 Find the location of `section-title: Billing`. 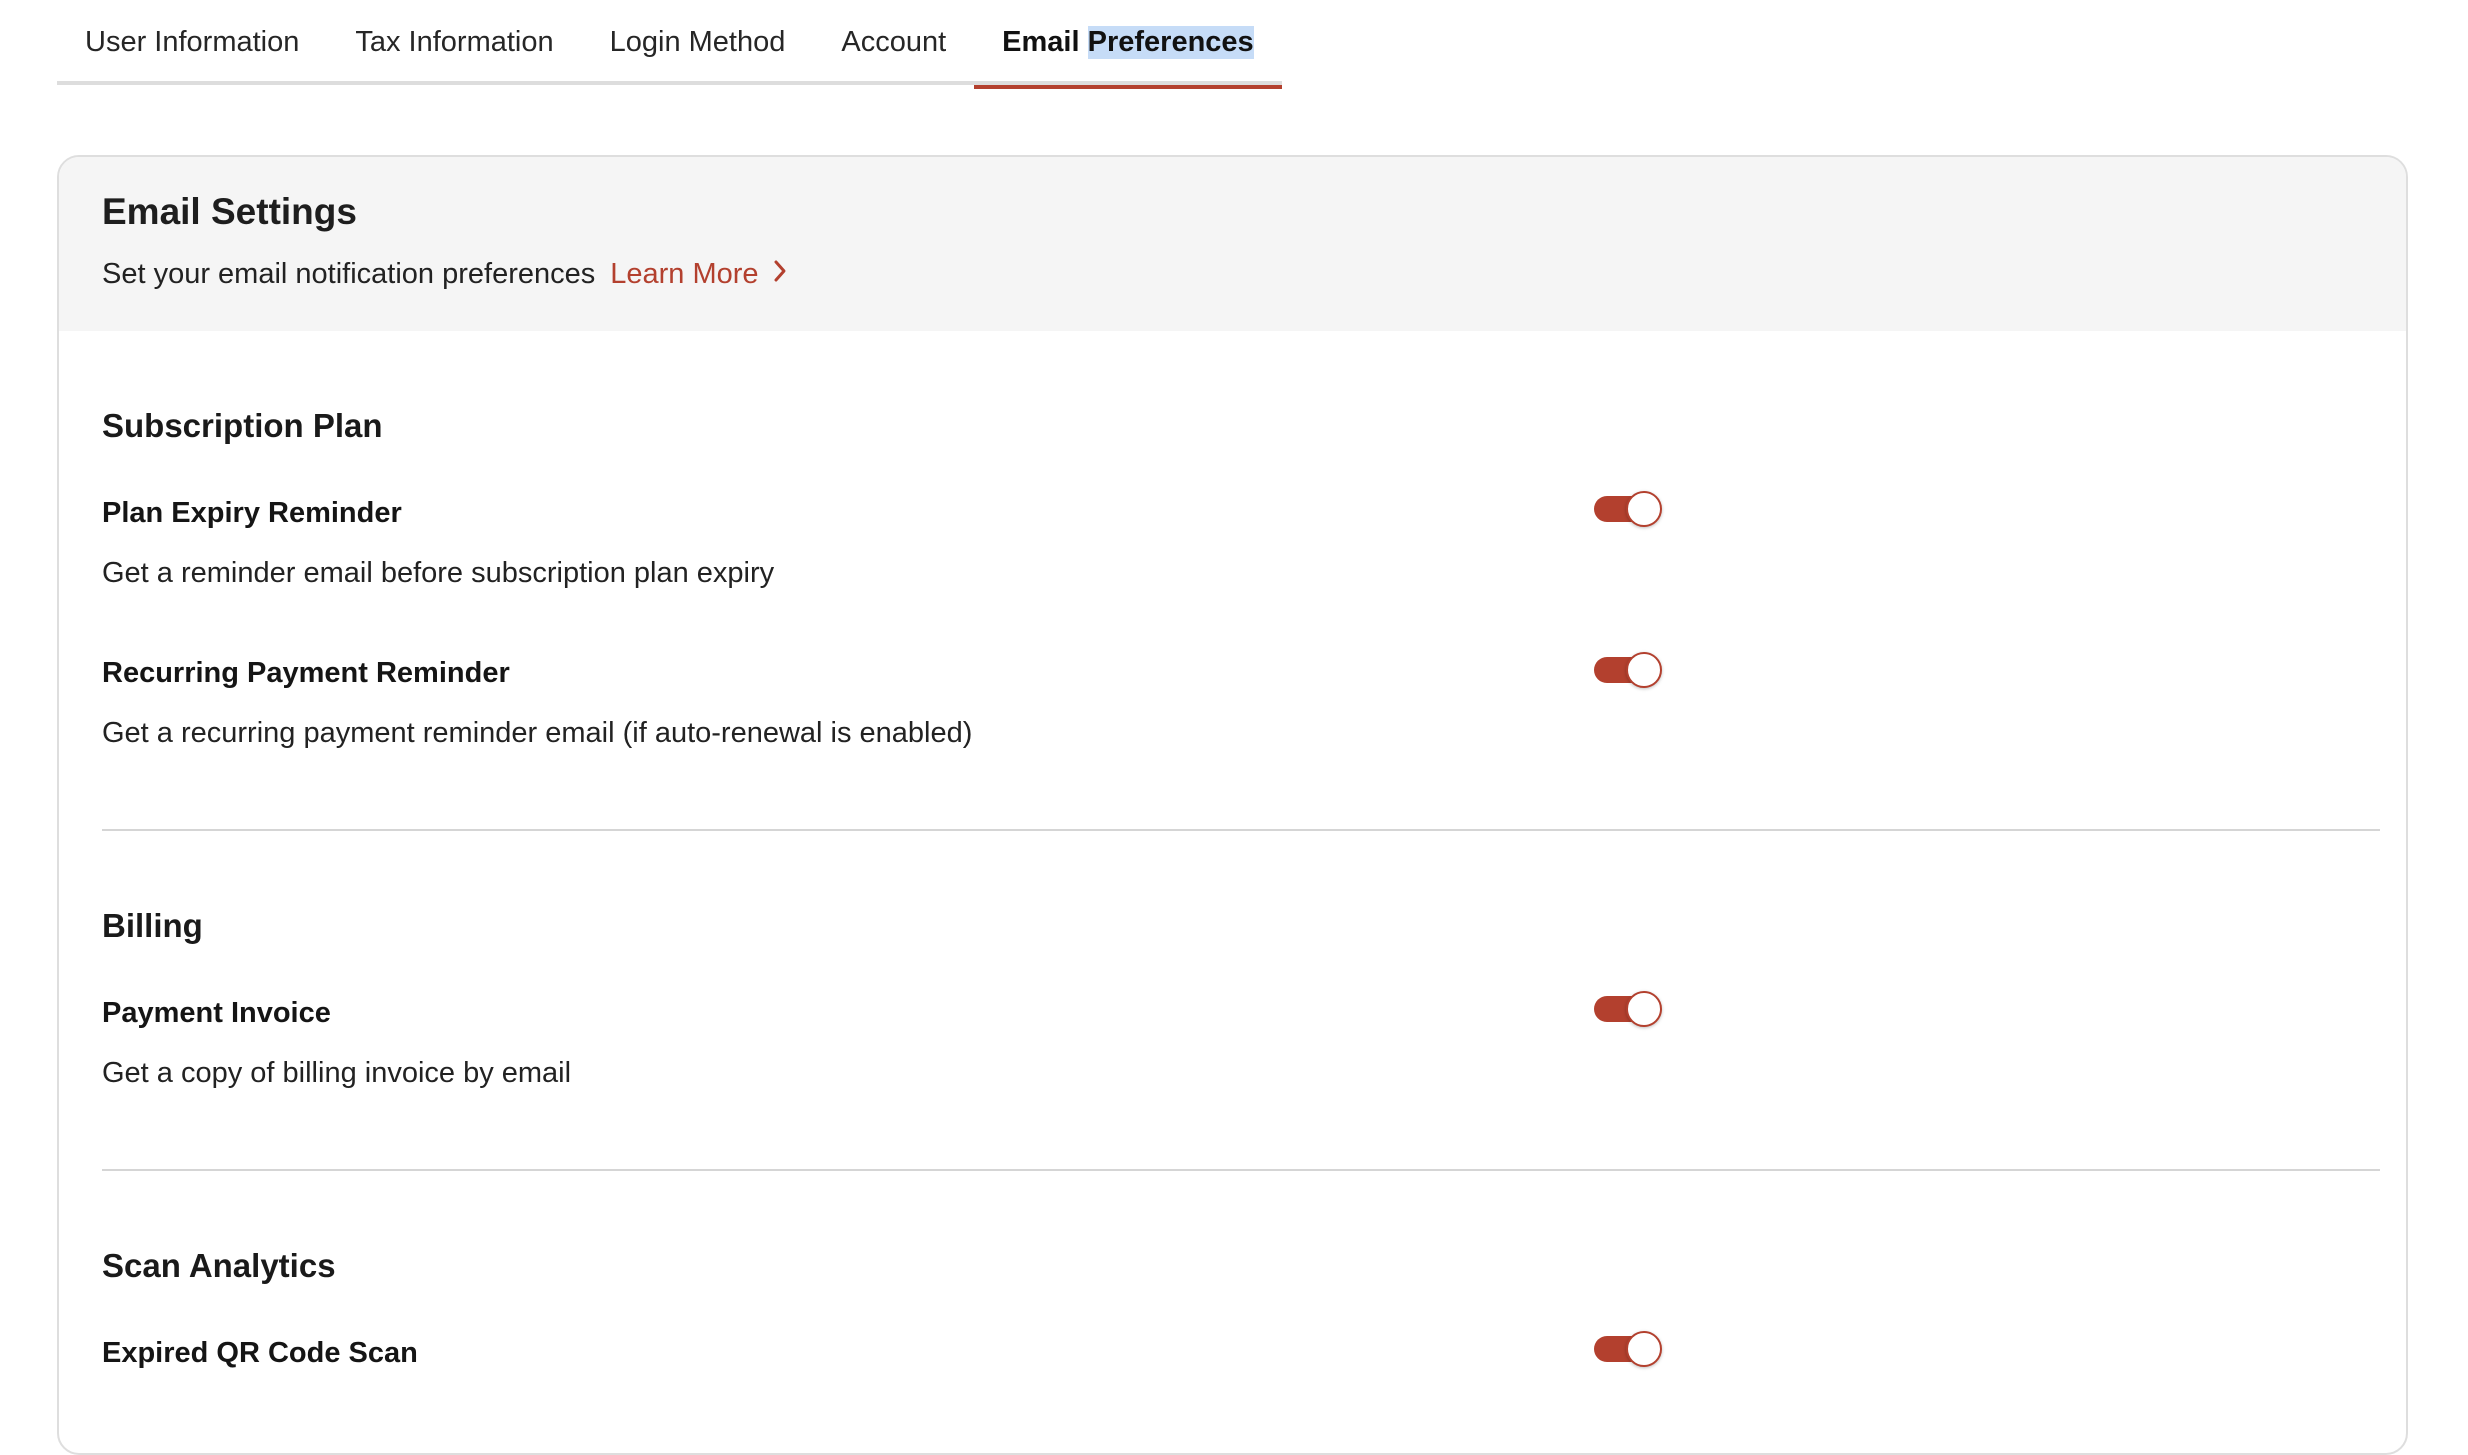

section-title: Billing is located at coordinates (152, 925).